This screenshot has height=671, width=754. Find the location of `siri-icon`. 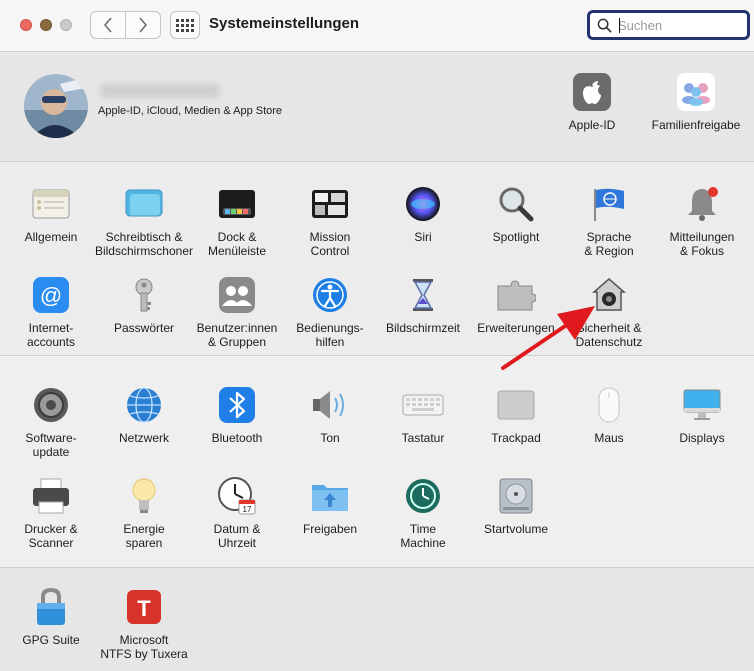

siri-icon is located at coordinates (423, 204).